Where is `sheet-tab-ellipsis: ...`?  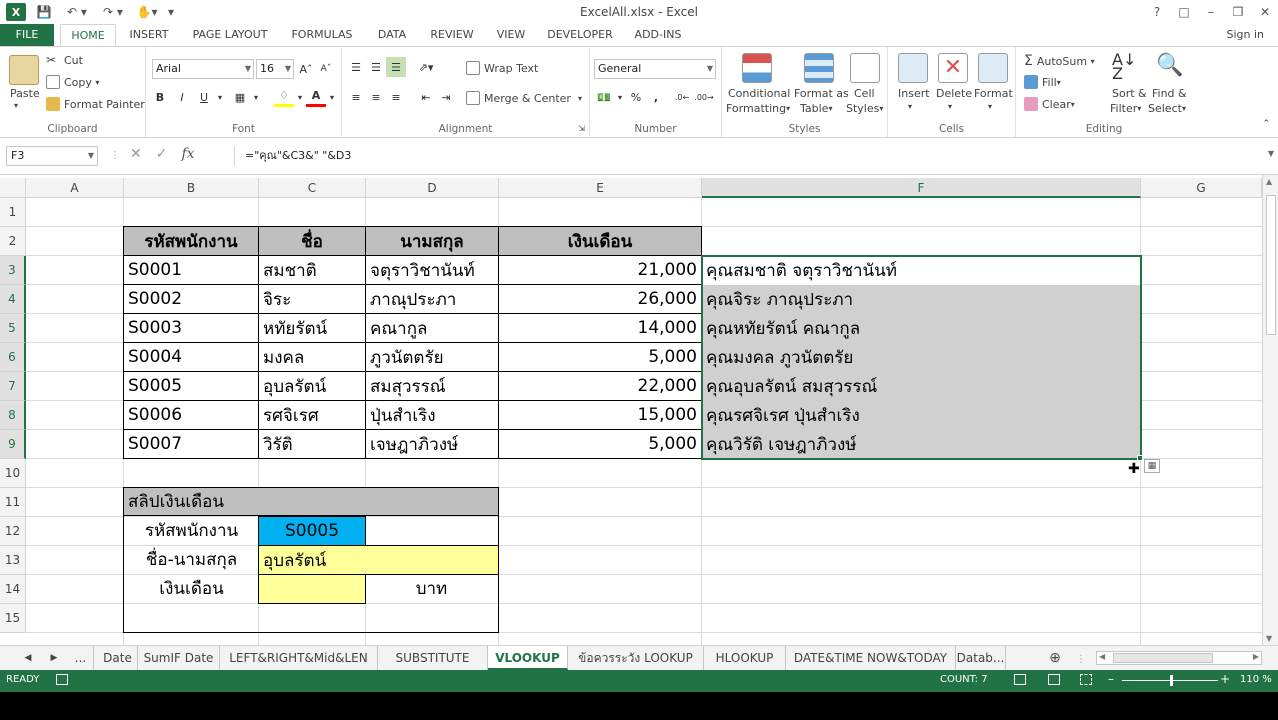 sheet-tab-ellipsis: ... is located at coordinates (81, 658).